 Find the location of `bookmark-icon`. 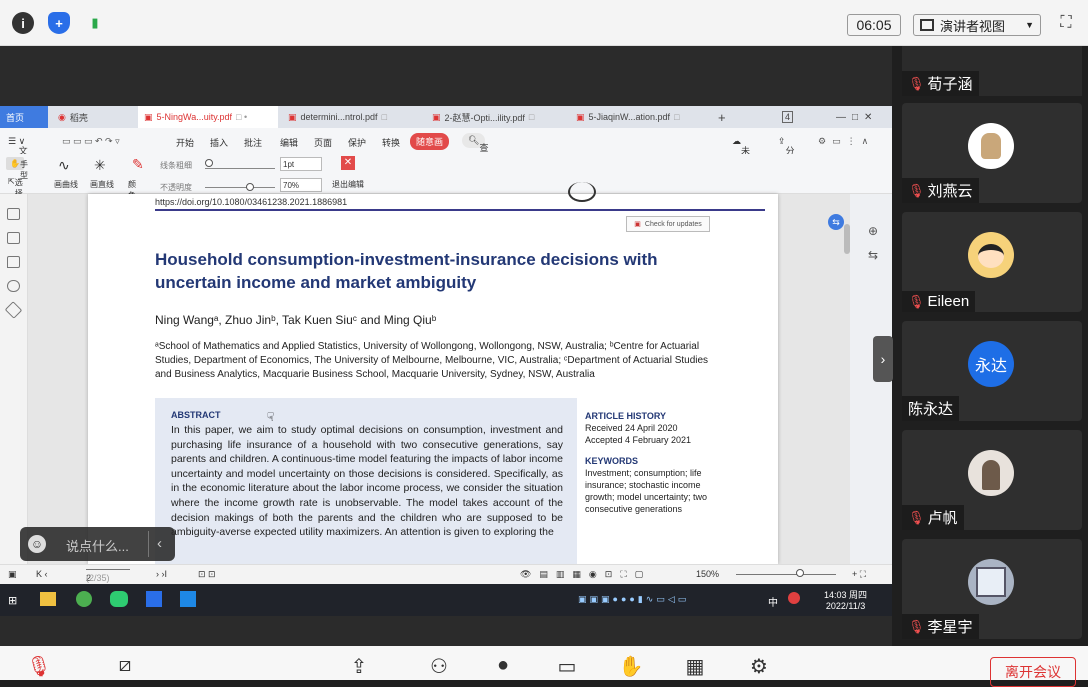

bookmark-icon is located at coordinates (13, 214).